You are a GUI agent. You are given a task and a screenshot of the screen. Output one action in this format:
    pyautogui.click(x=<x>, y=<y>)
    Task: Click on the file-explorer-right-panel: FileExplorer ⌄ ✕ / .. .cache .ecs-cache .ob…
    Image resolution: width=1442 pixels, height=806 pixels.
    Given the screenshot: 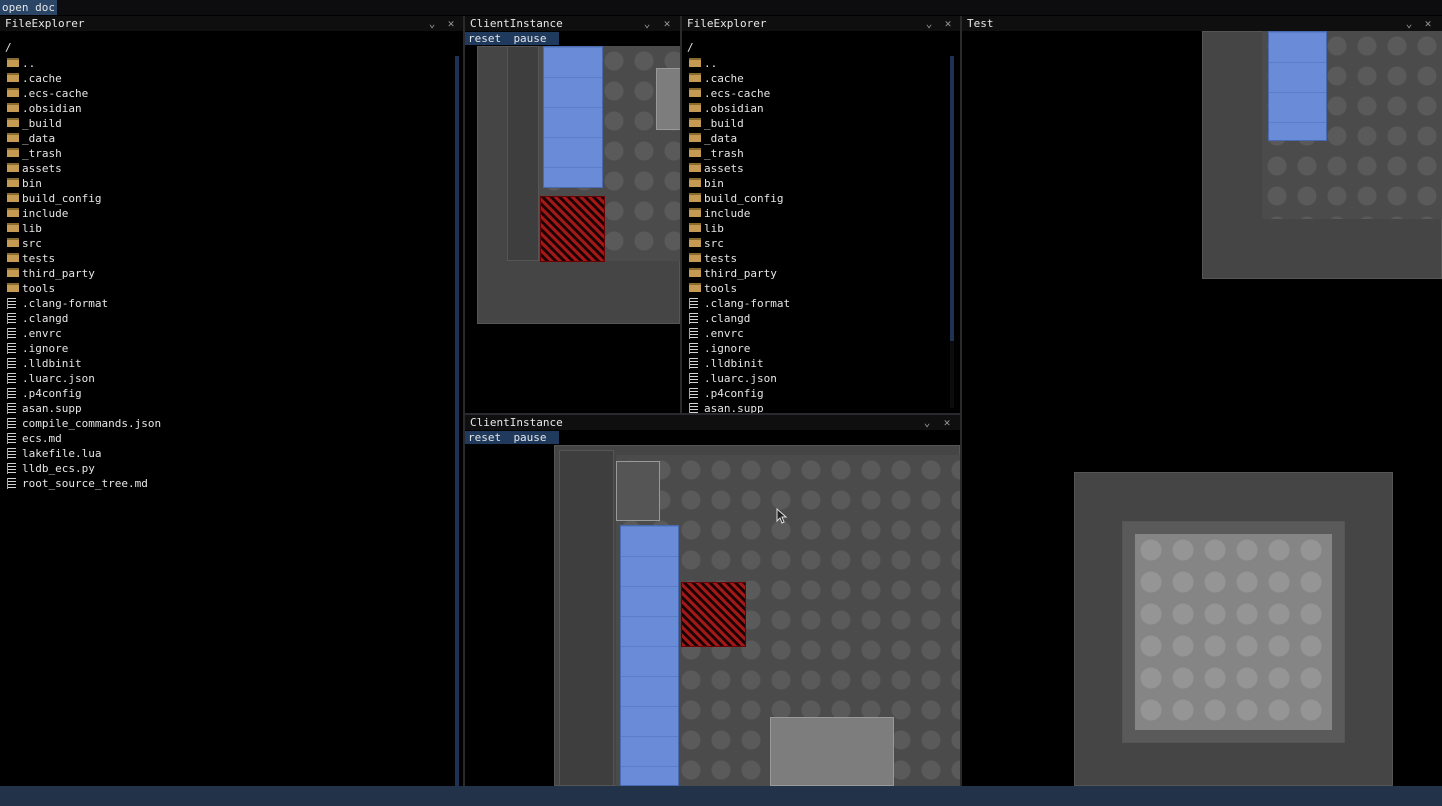 What is the action you would take?
    pyautogui.click(x=821, y=214)
    